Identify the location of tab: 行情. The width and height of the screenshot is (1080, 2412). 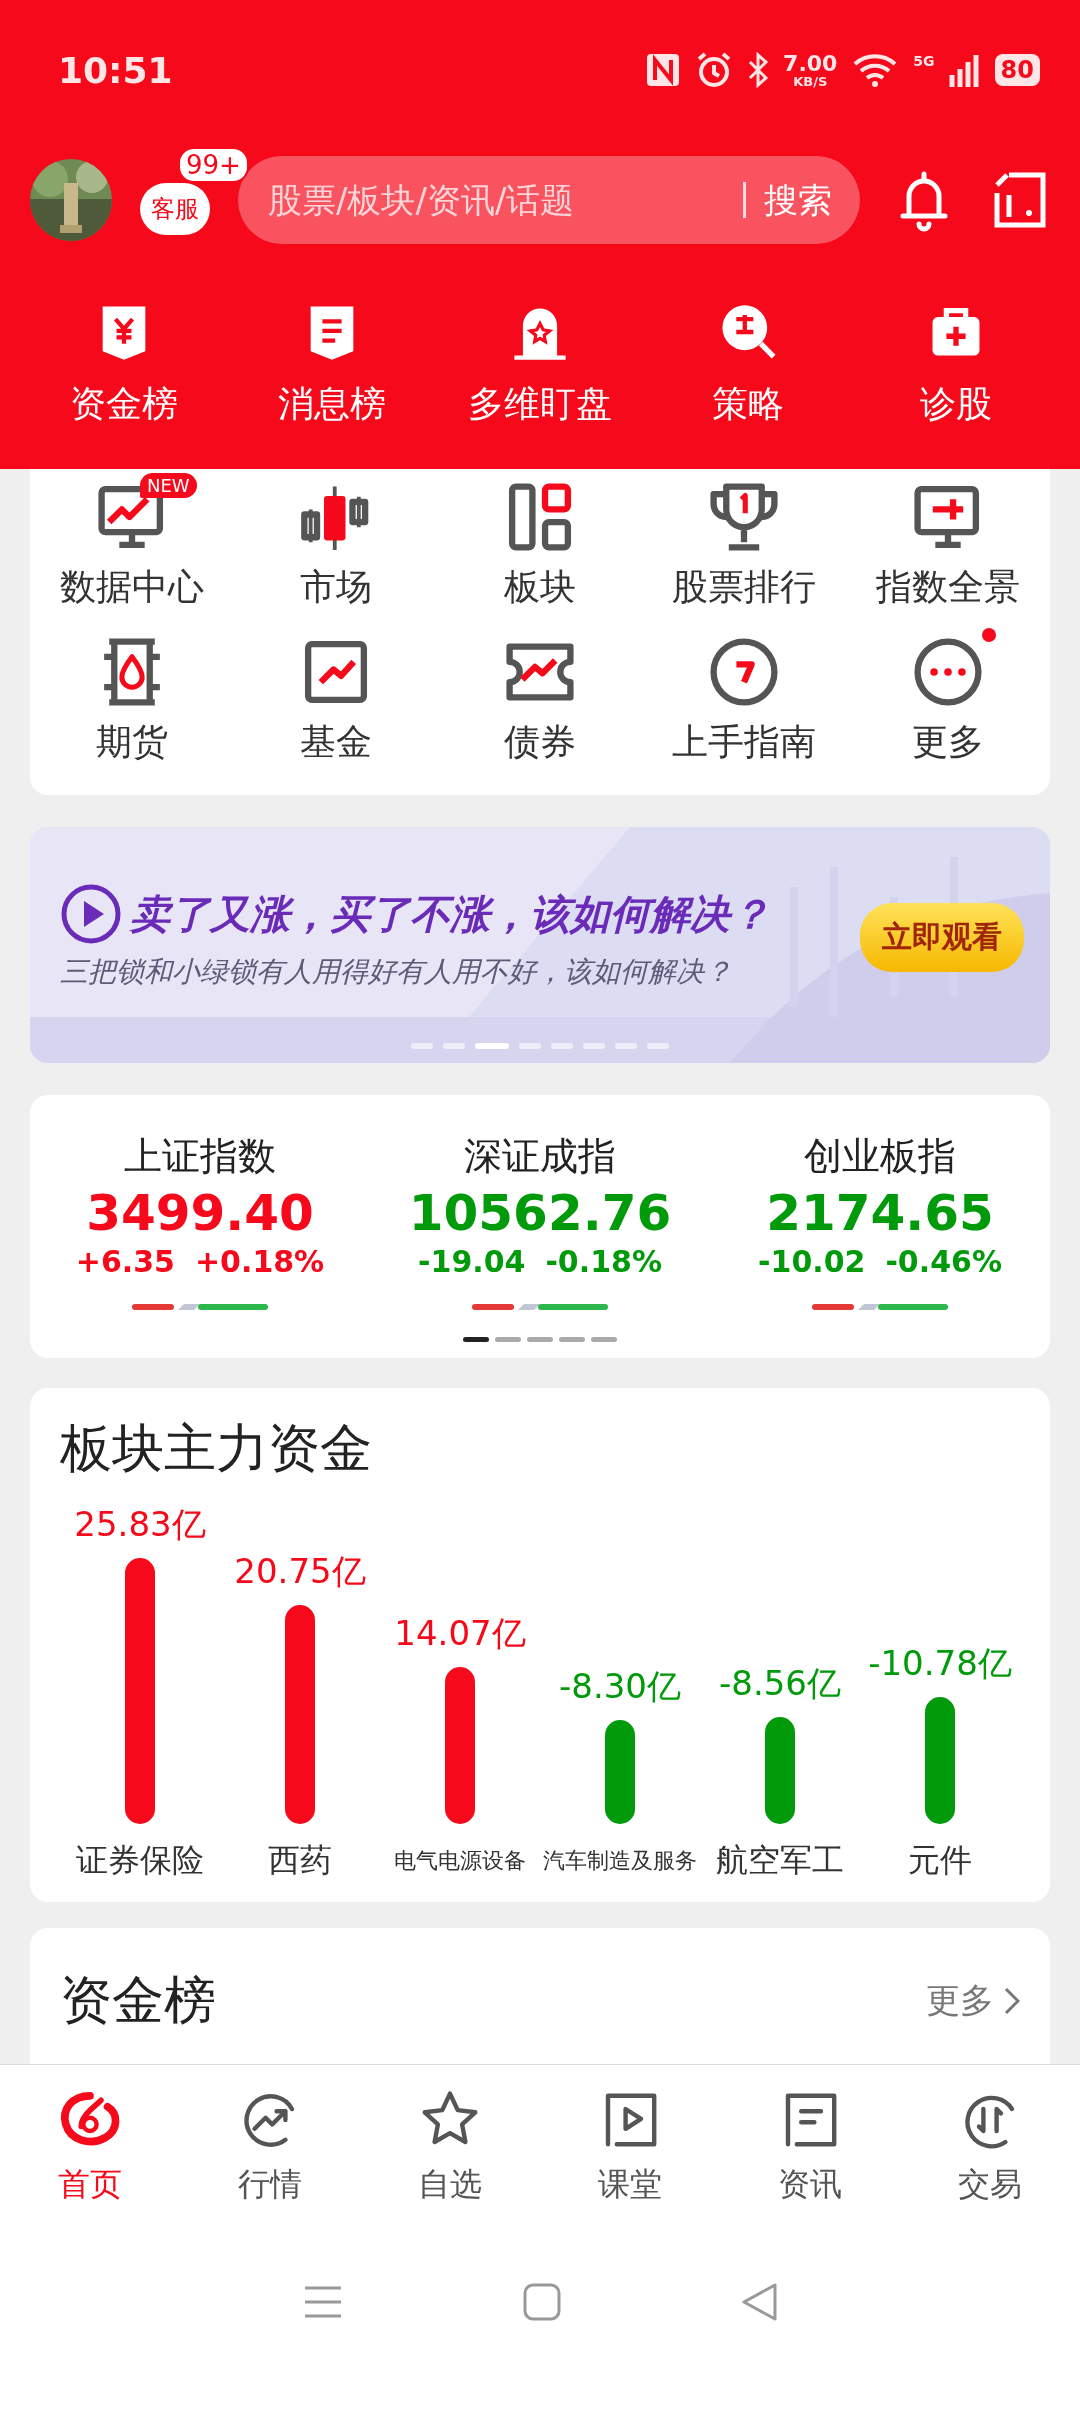
(270, 2147).